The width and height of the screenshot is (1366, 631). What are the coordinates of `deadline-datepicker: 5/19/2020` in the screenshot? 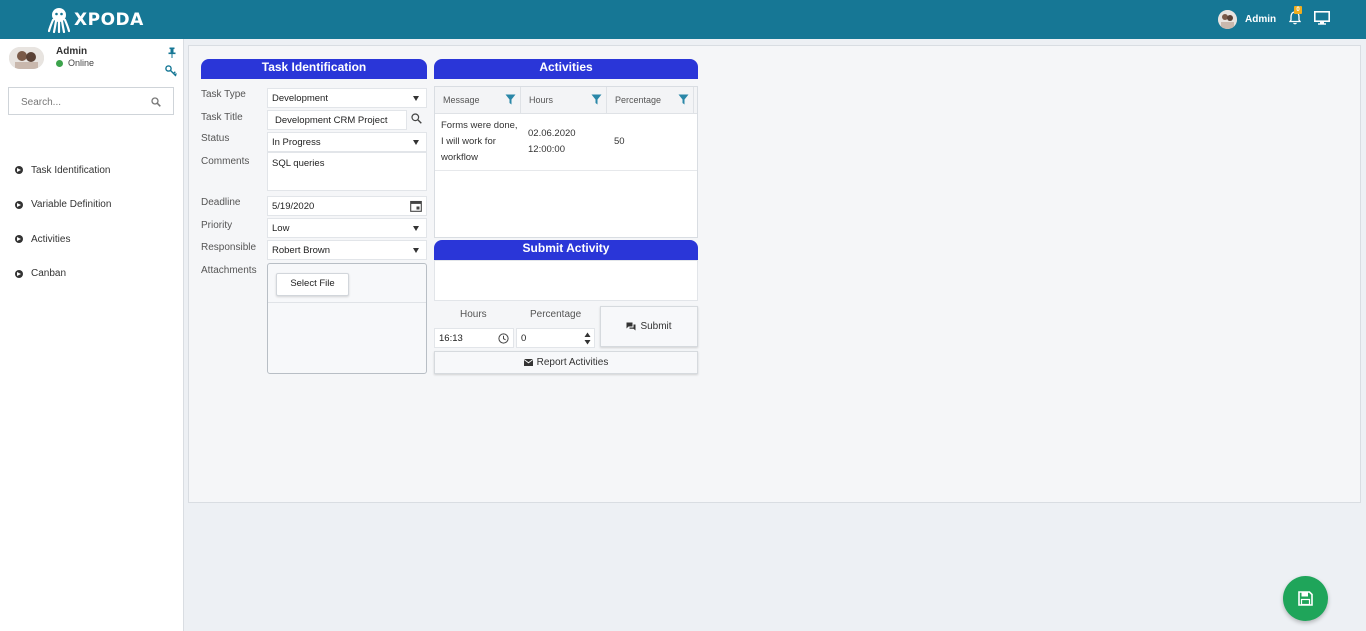 It's located at (347, 206).